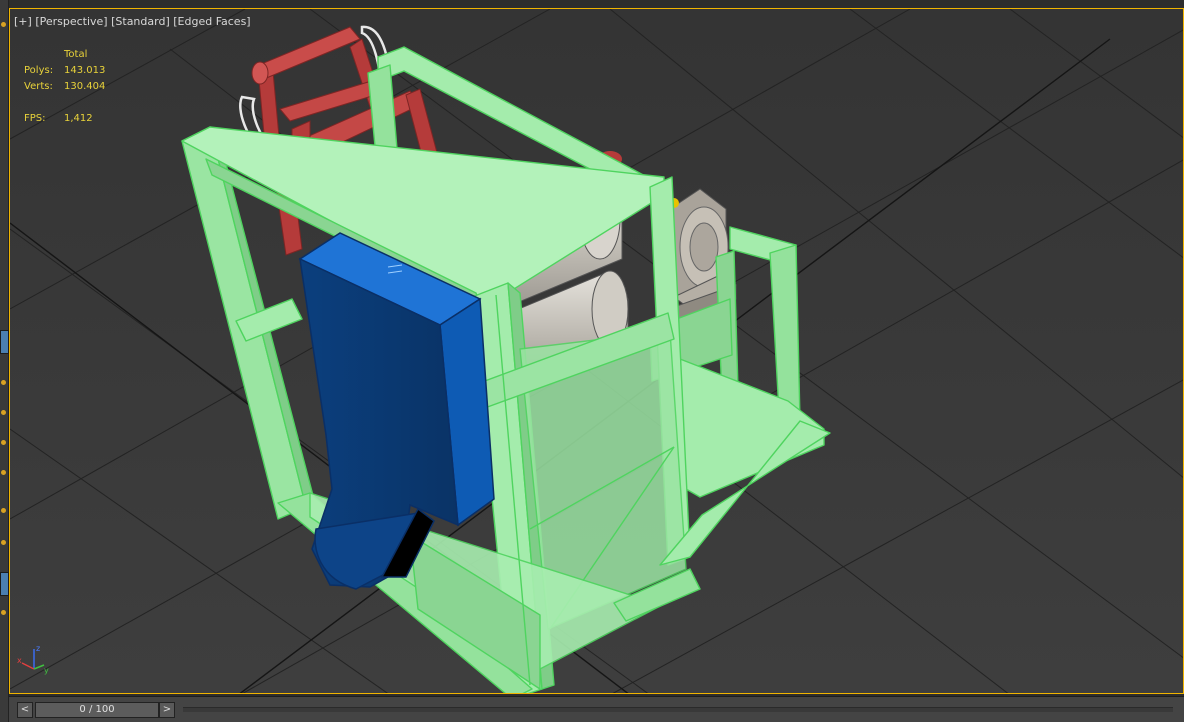 This screenshot has width=1184, height=722. Describe the element at coordinates (38, 86) in the screenshot. I see `stats-verts-label: Verts:` at that location.